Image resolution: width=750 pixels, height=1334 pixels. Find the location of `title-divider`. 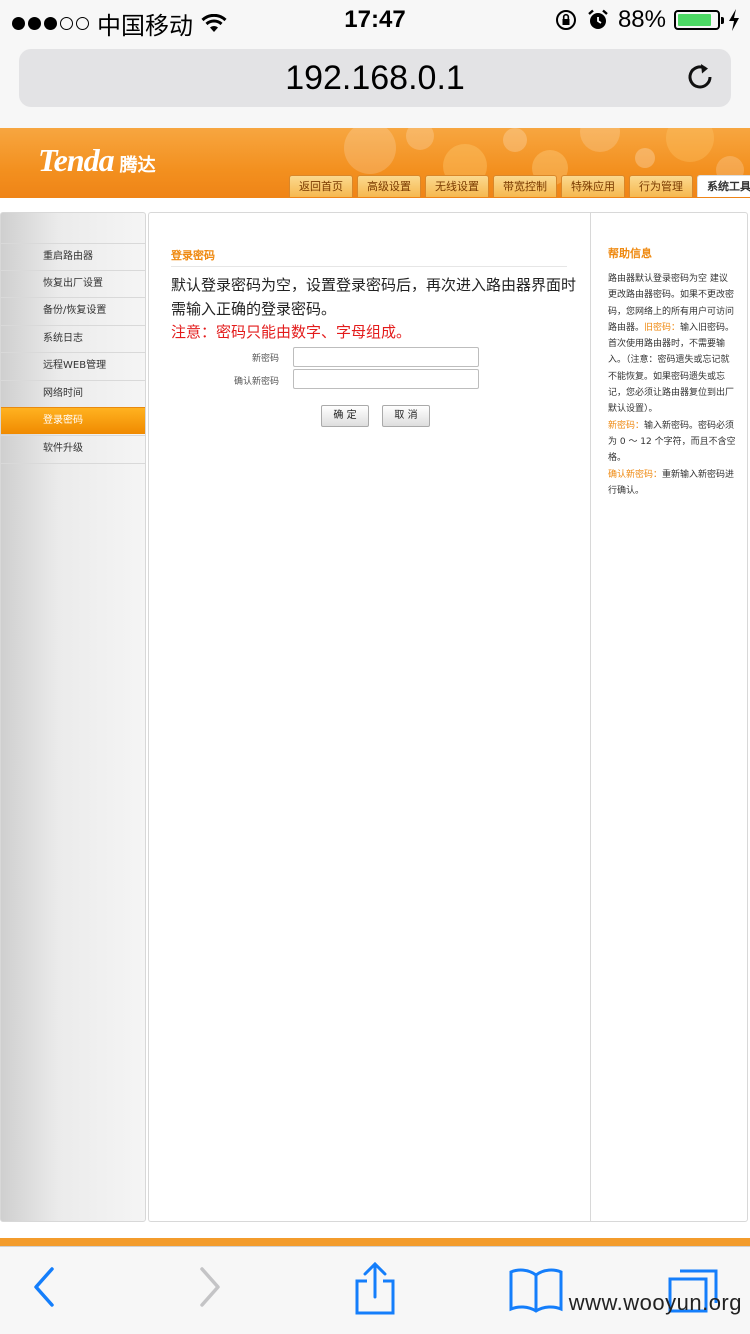

title-divider is located at coordinates (369, 266).